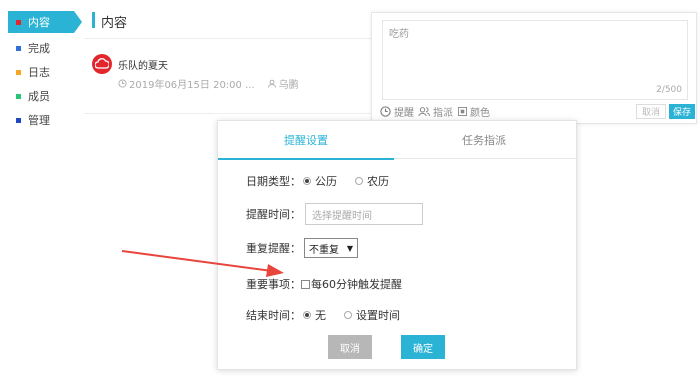 The image size is (700, 379). Describe the element at coordinates (423, 347) in the screenshot. I see `popup-confirm-button: 确定` at that location.